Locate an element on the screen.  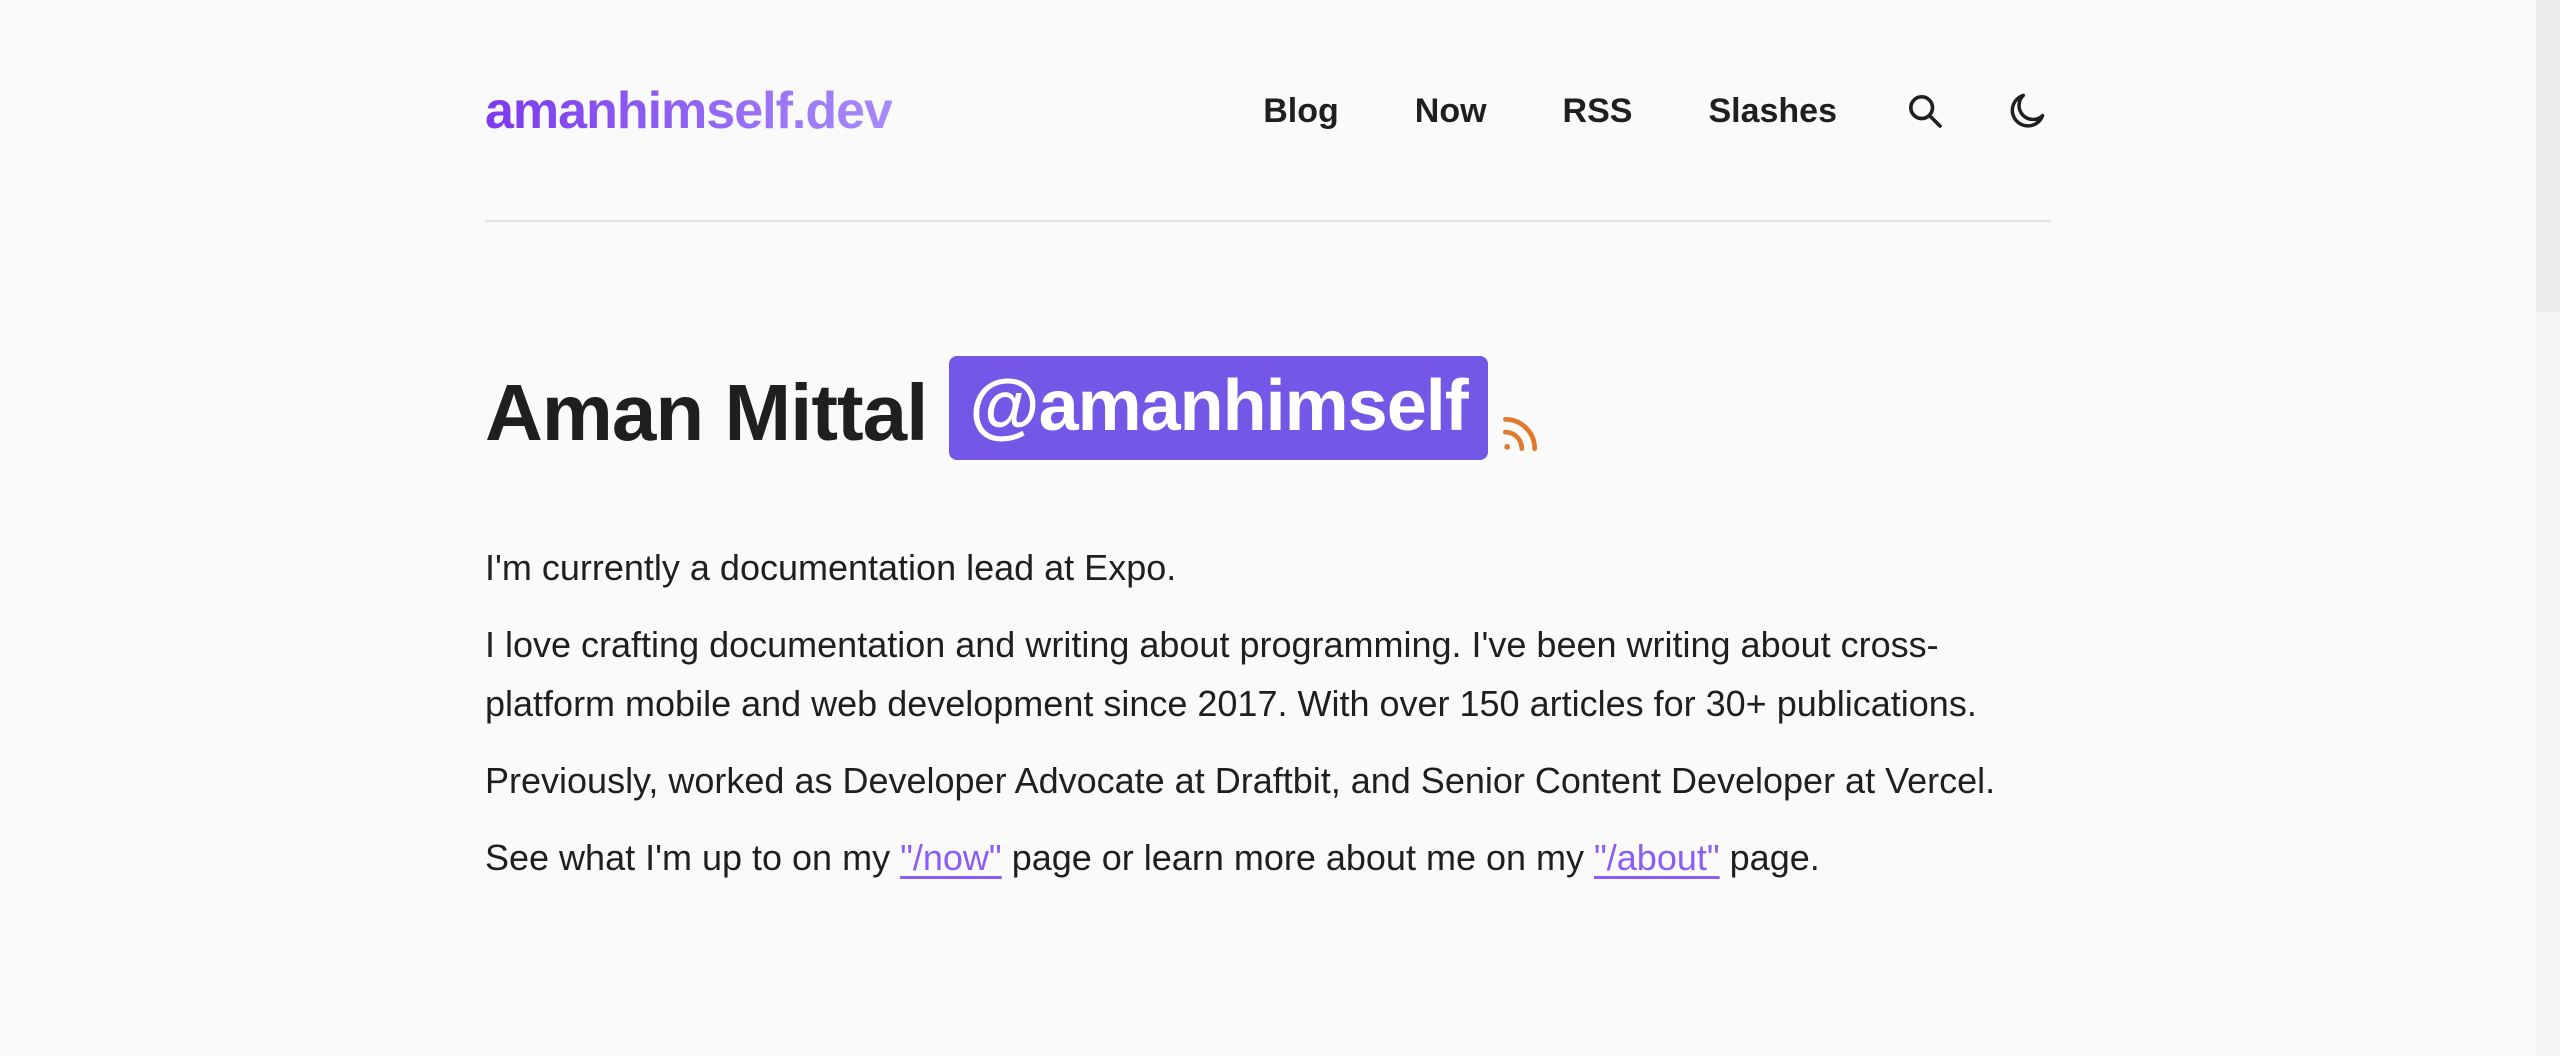
rss-feed-link is located at coordinates (1520, 434).